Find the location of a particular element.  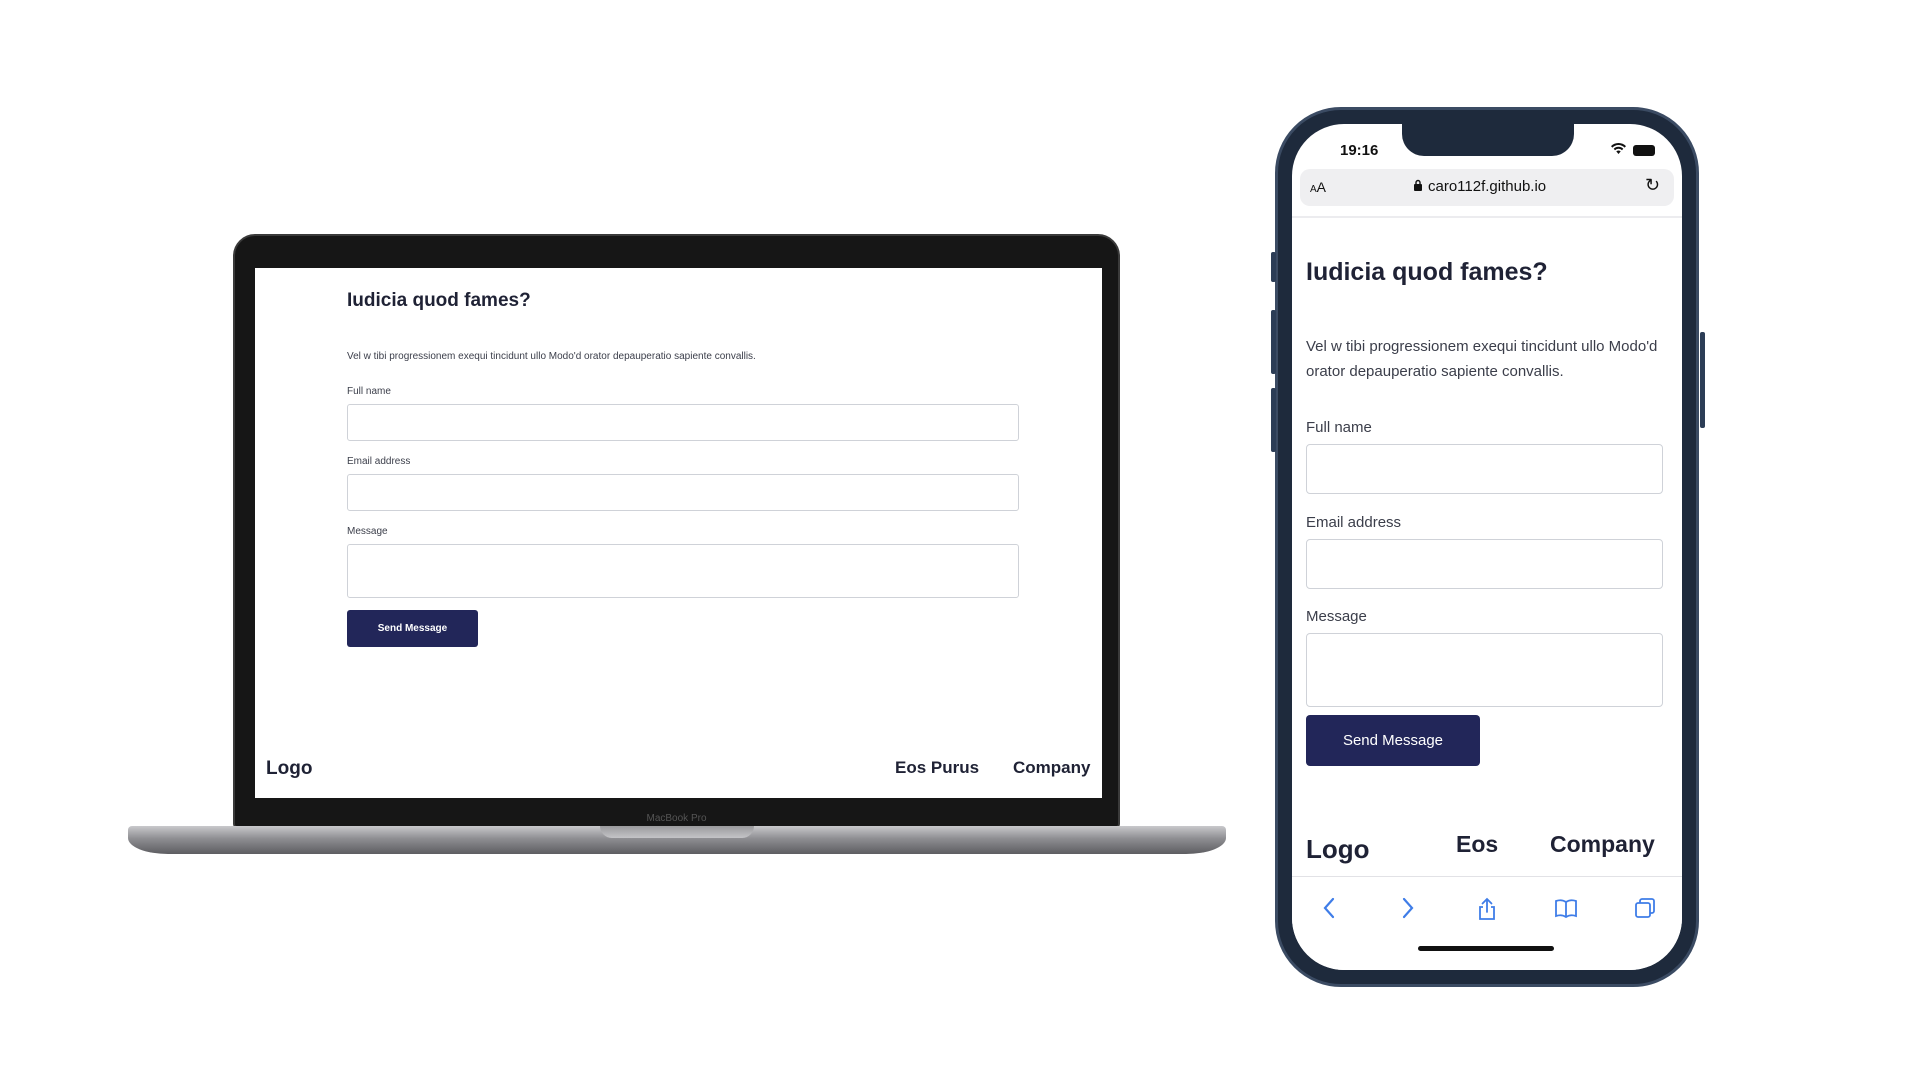

reload-icon: ↻ is located at coordinates (1652, 185).